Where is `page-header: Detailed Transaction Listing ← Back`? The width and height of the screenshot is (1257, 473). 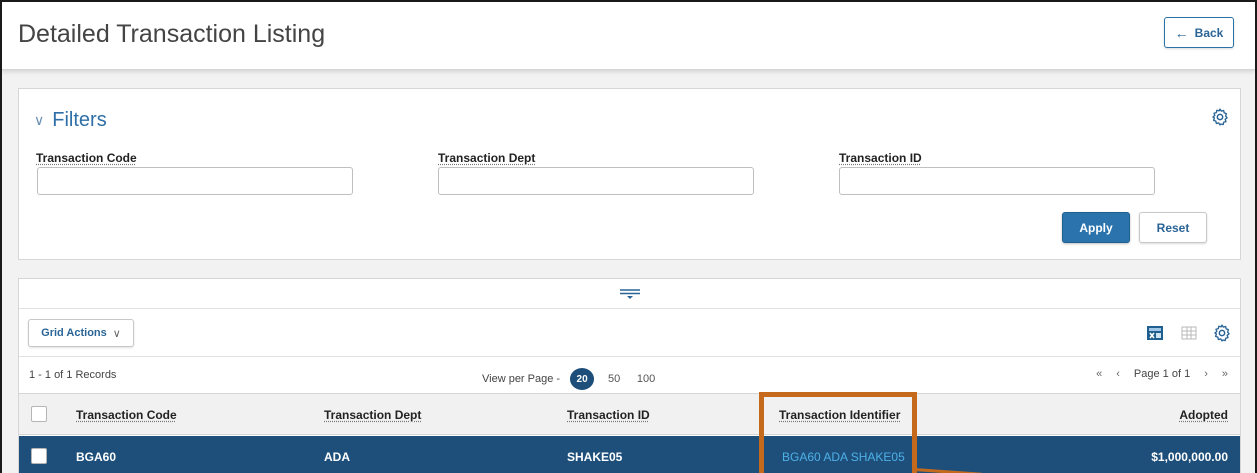 page-header: Detailed Transaction Listing ← Back is located at coordinates (628, 36).